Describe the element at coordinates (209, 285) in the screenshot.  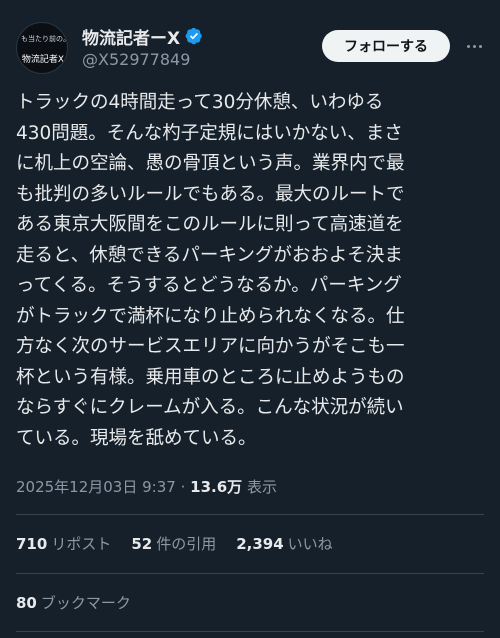
I see `tweet-line: ってくる。そうするとどうなるか。パーキング` at that location.